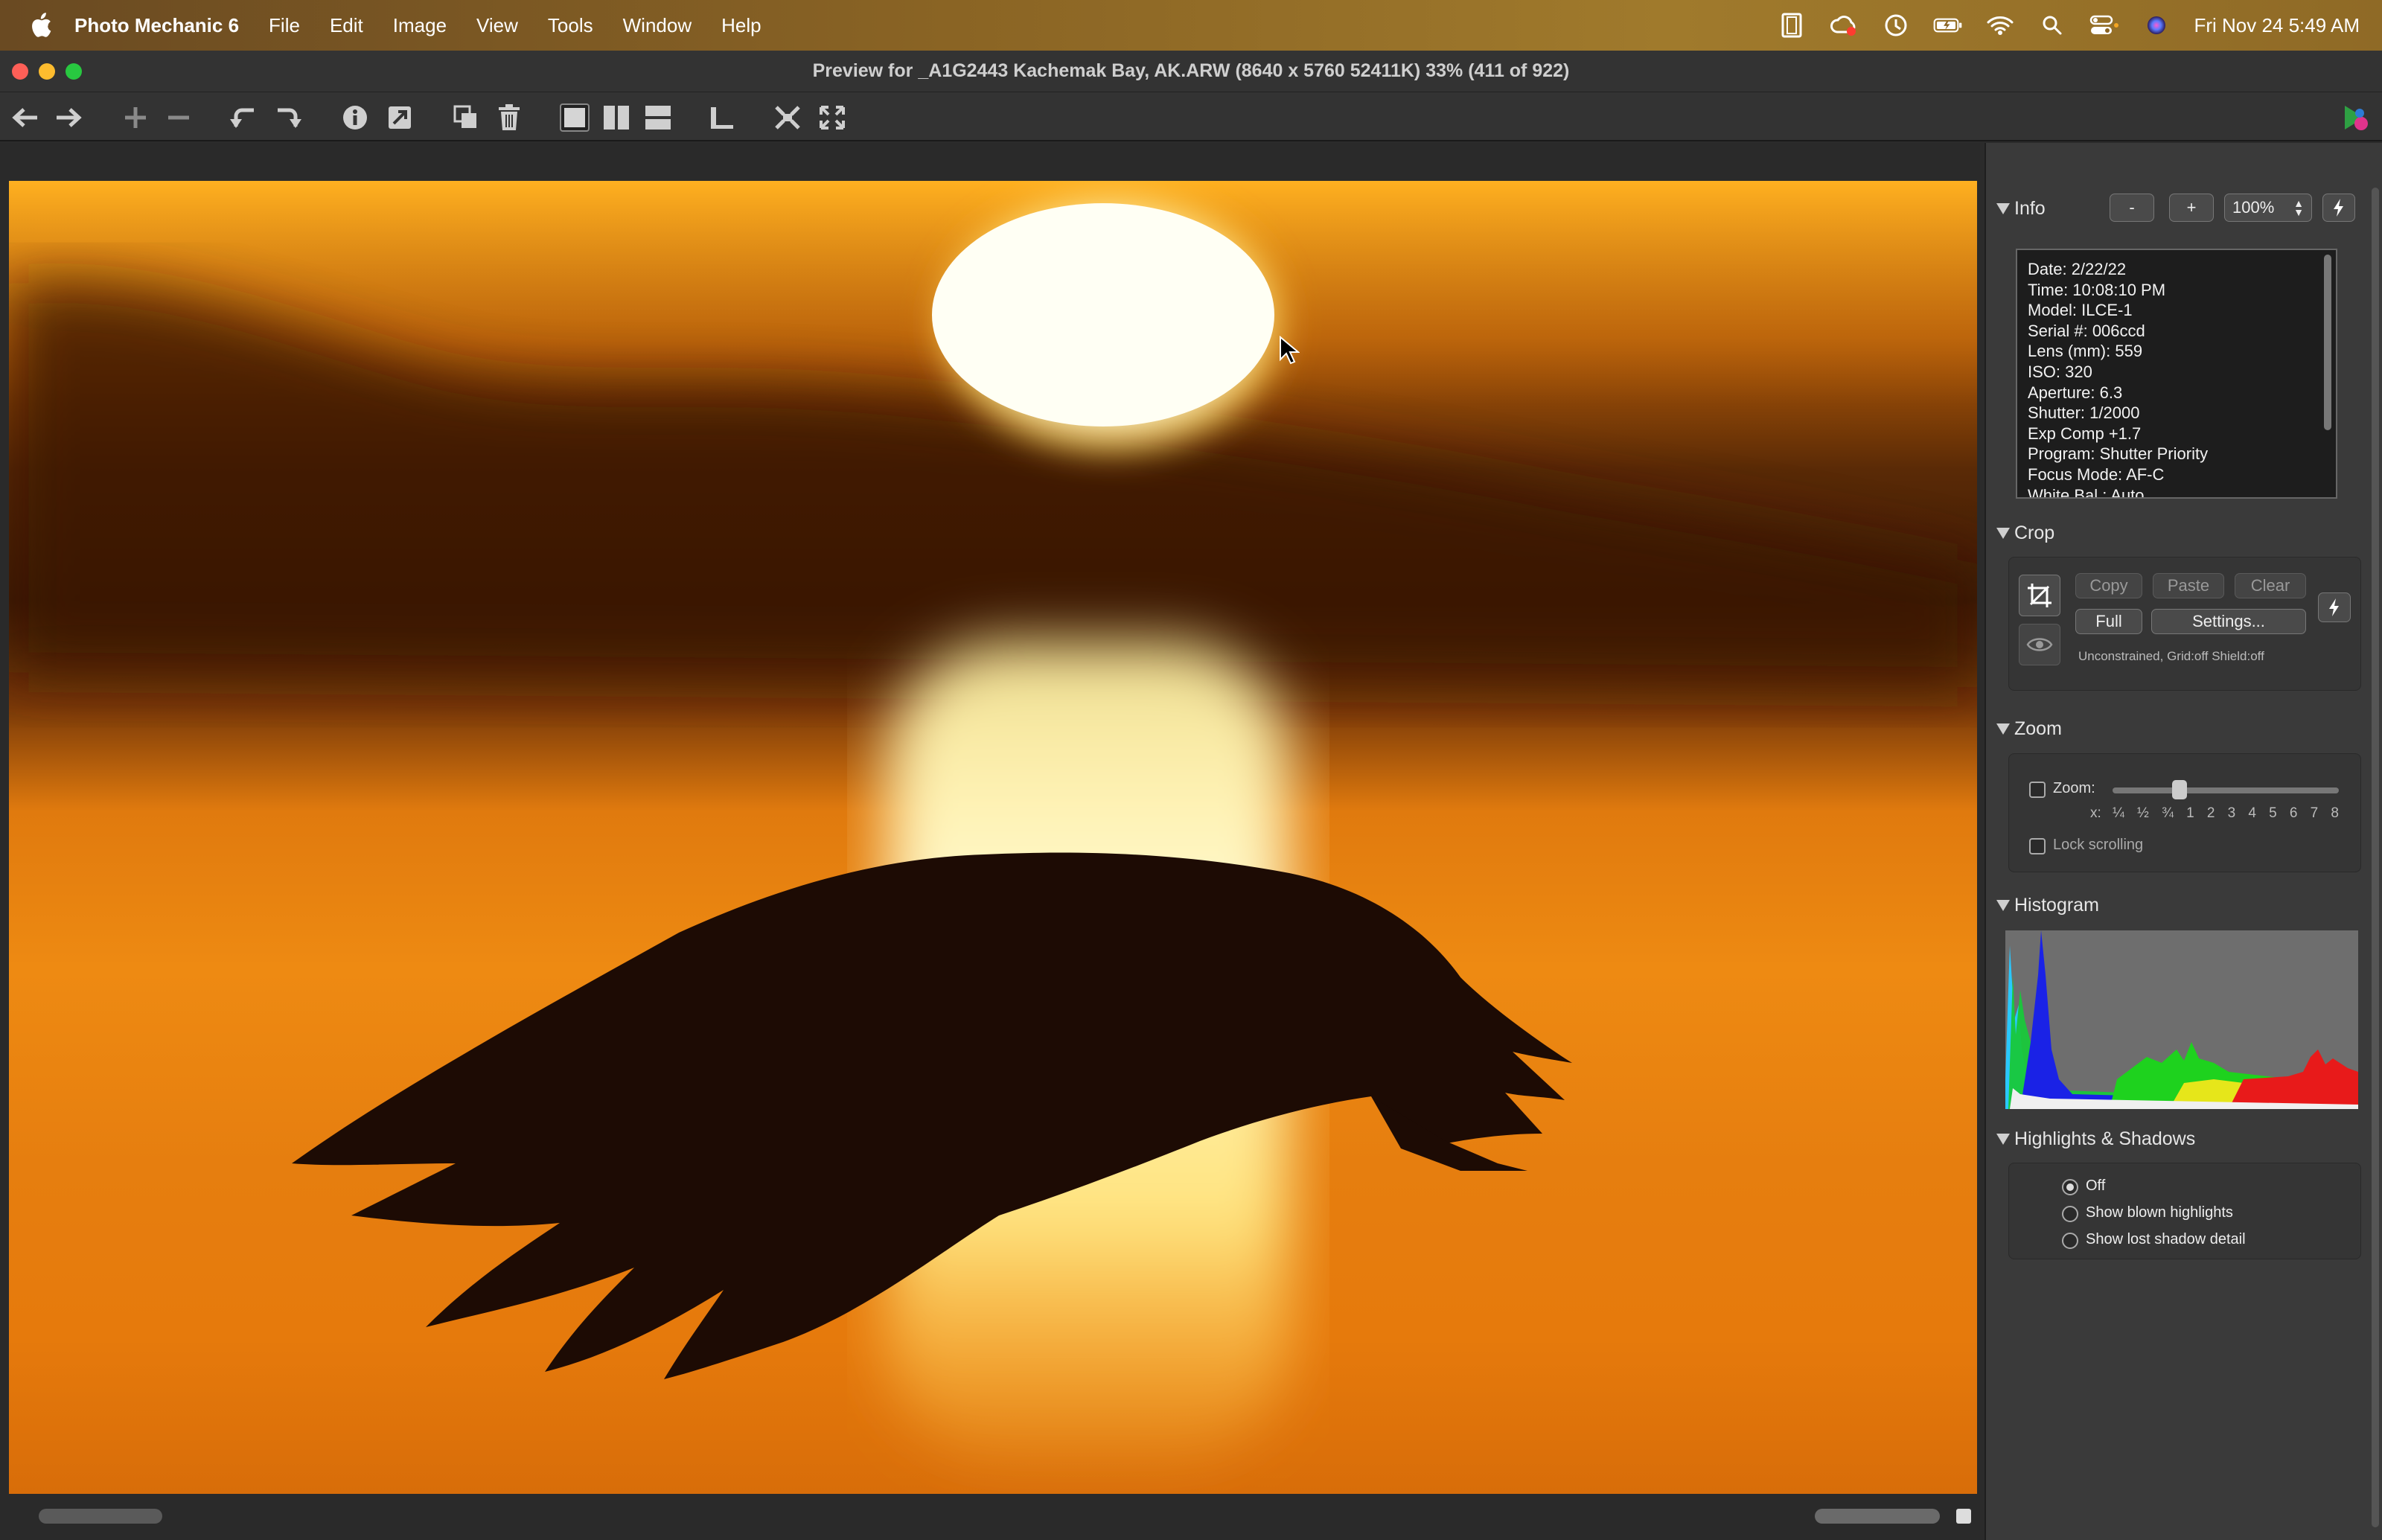 The image size is (2382, 1540). I want to click on zoom-section-header: Zoom, so click(2029, 729).